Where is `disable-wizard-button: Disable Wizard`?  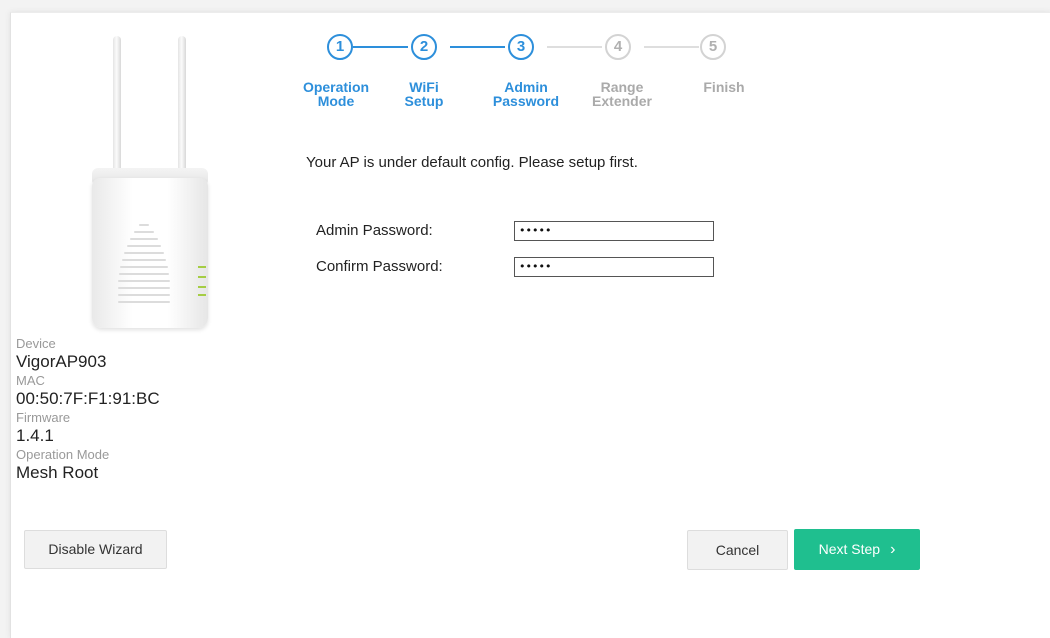 disable-wizard-button: Disable Wizard is located at coordinates (95, 549).